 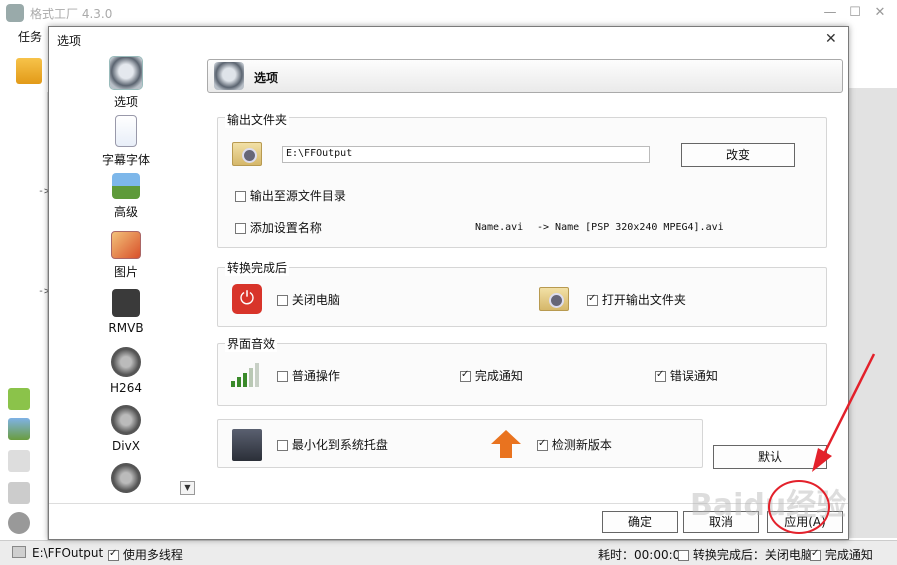 What do you see at coordinates (247, 375) in the screenshot?
I see `volume-bars-icon` at bounding box center [247, 375].